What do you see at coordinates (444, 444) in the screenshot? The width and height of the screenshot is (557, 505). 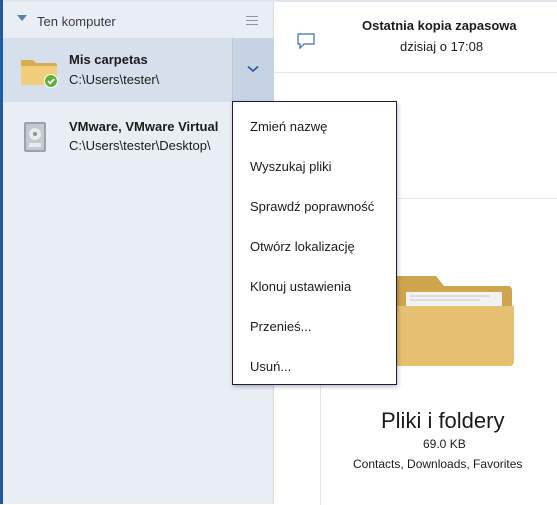 I see `backup-source-size: 69.0 KB` at bounding box center [444, 444].